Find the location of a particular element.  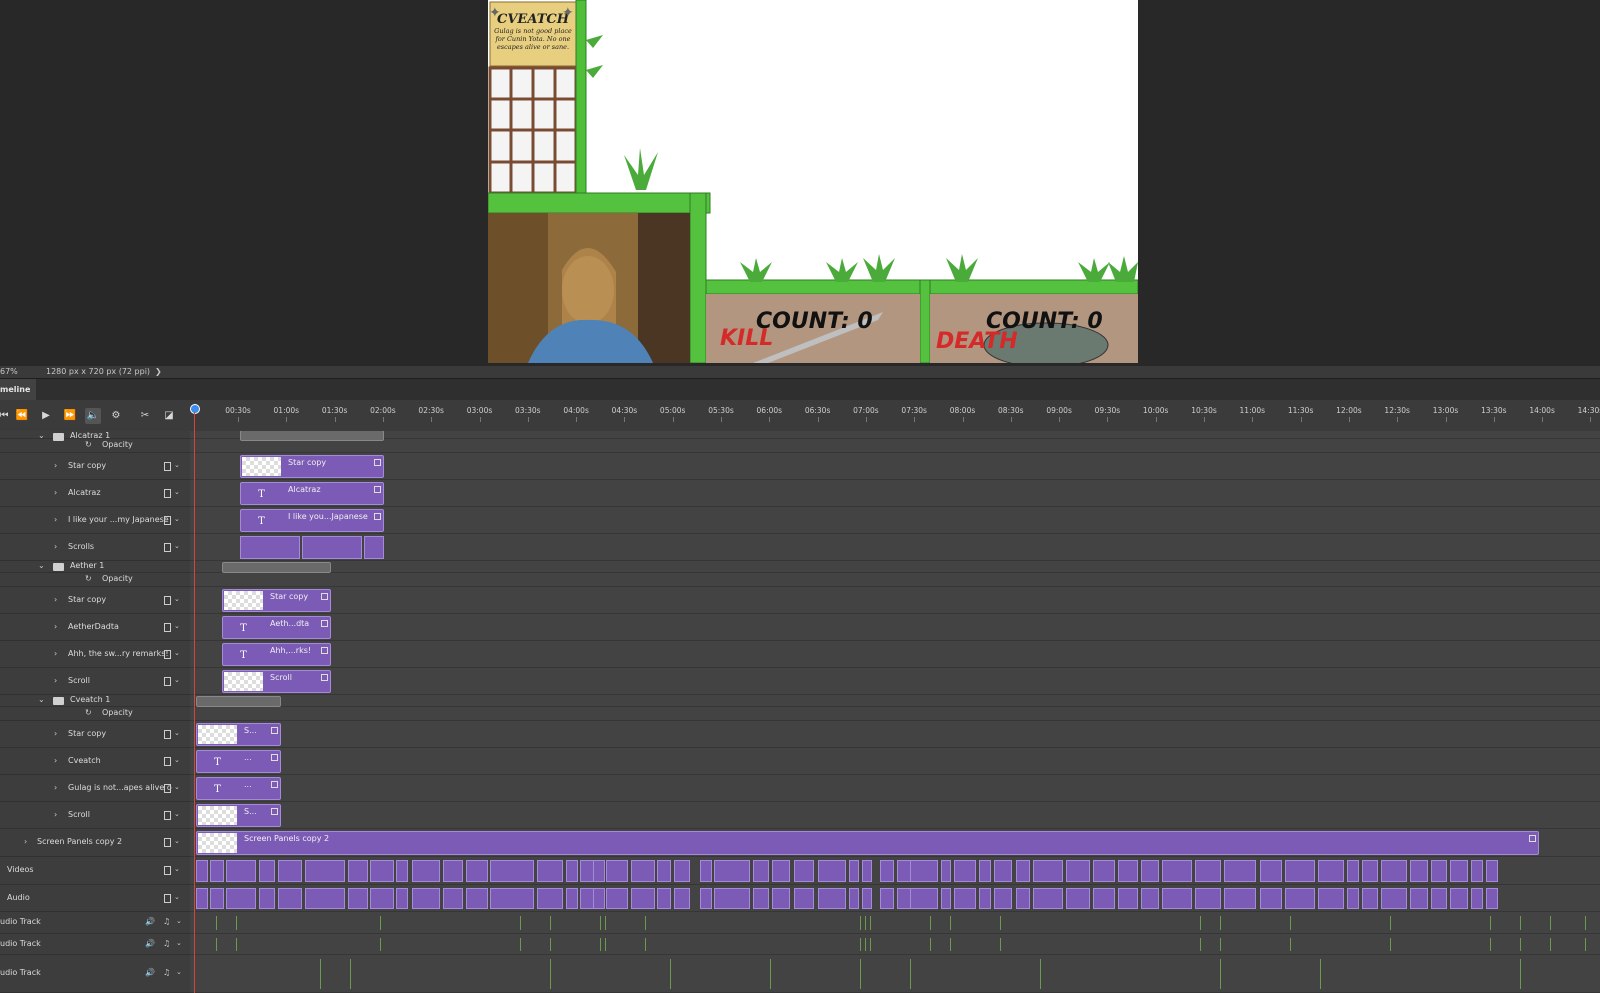

transition-icon: ◪ is located at coordinates (169, 416).